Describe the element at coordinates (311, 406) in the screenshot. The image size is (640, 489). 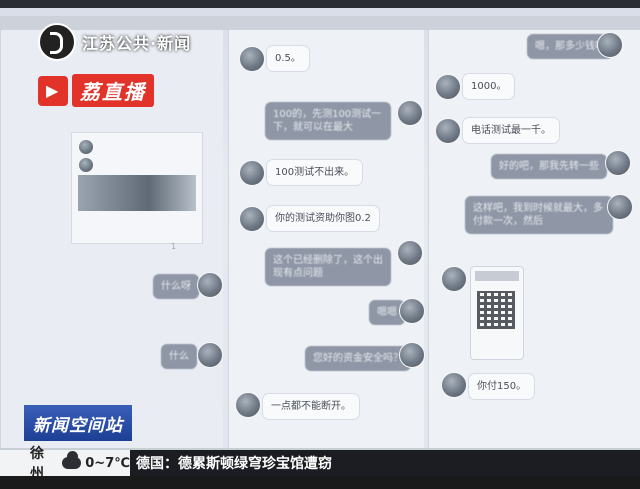
I see `message-bubble: 一点都不能断开。` at that location.